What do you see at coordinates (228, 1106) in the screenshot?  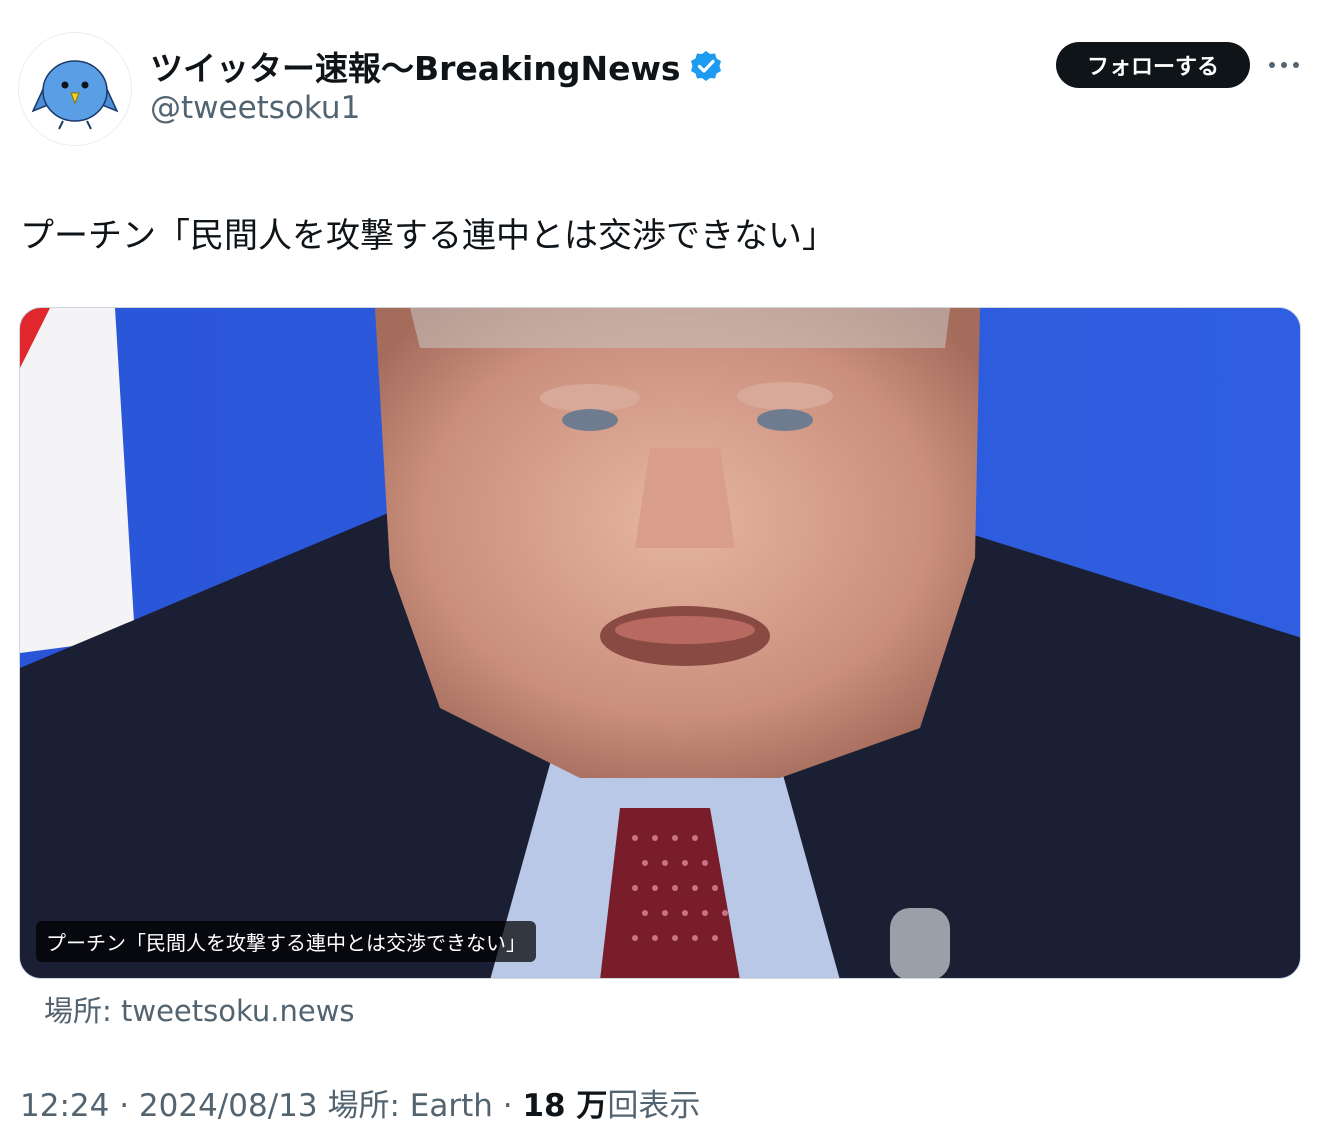 I see `tweet-date: 2024/08/13` at bounding box center [228, 1106].